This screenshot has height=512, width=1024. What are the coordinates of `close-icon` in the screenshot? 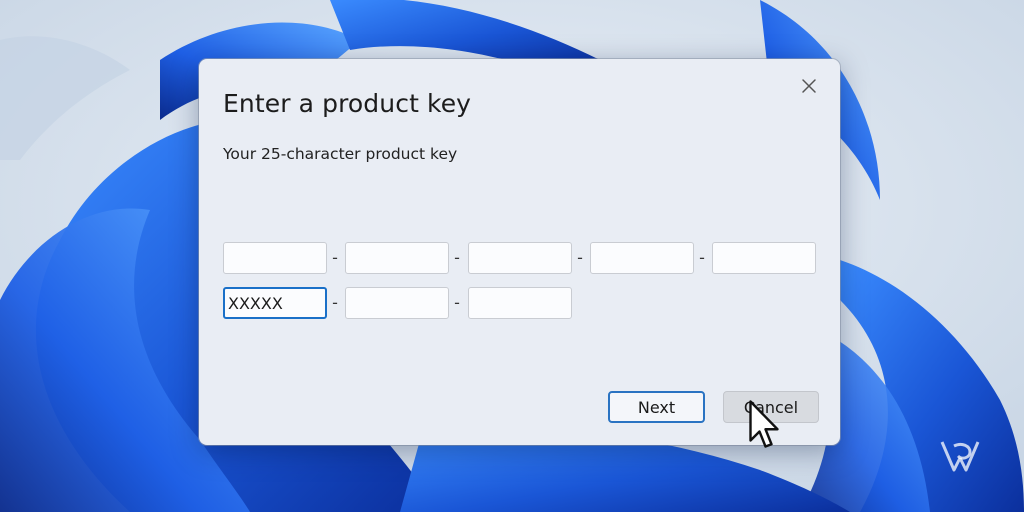 It's located at (809, 86).